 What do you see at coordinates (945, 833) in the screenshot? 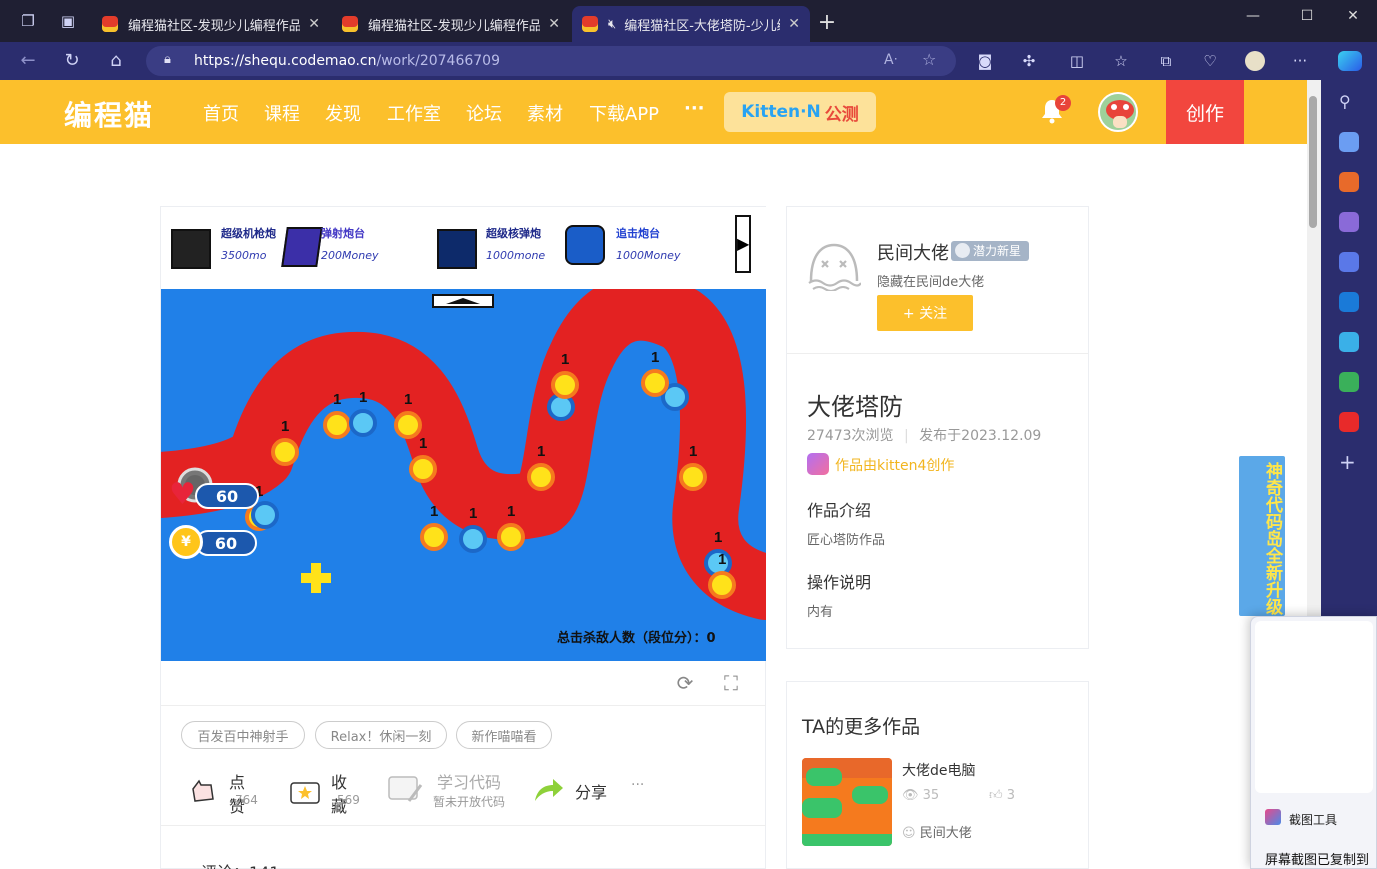
I see `author-value: 民间大佬` at bounding box center [945, 833].